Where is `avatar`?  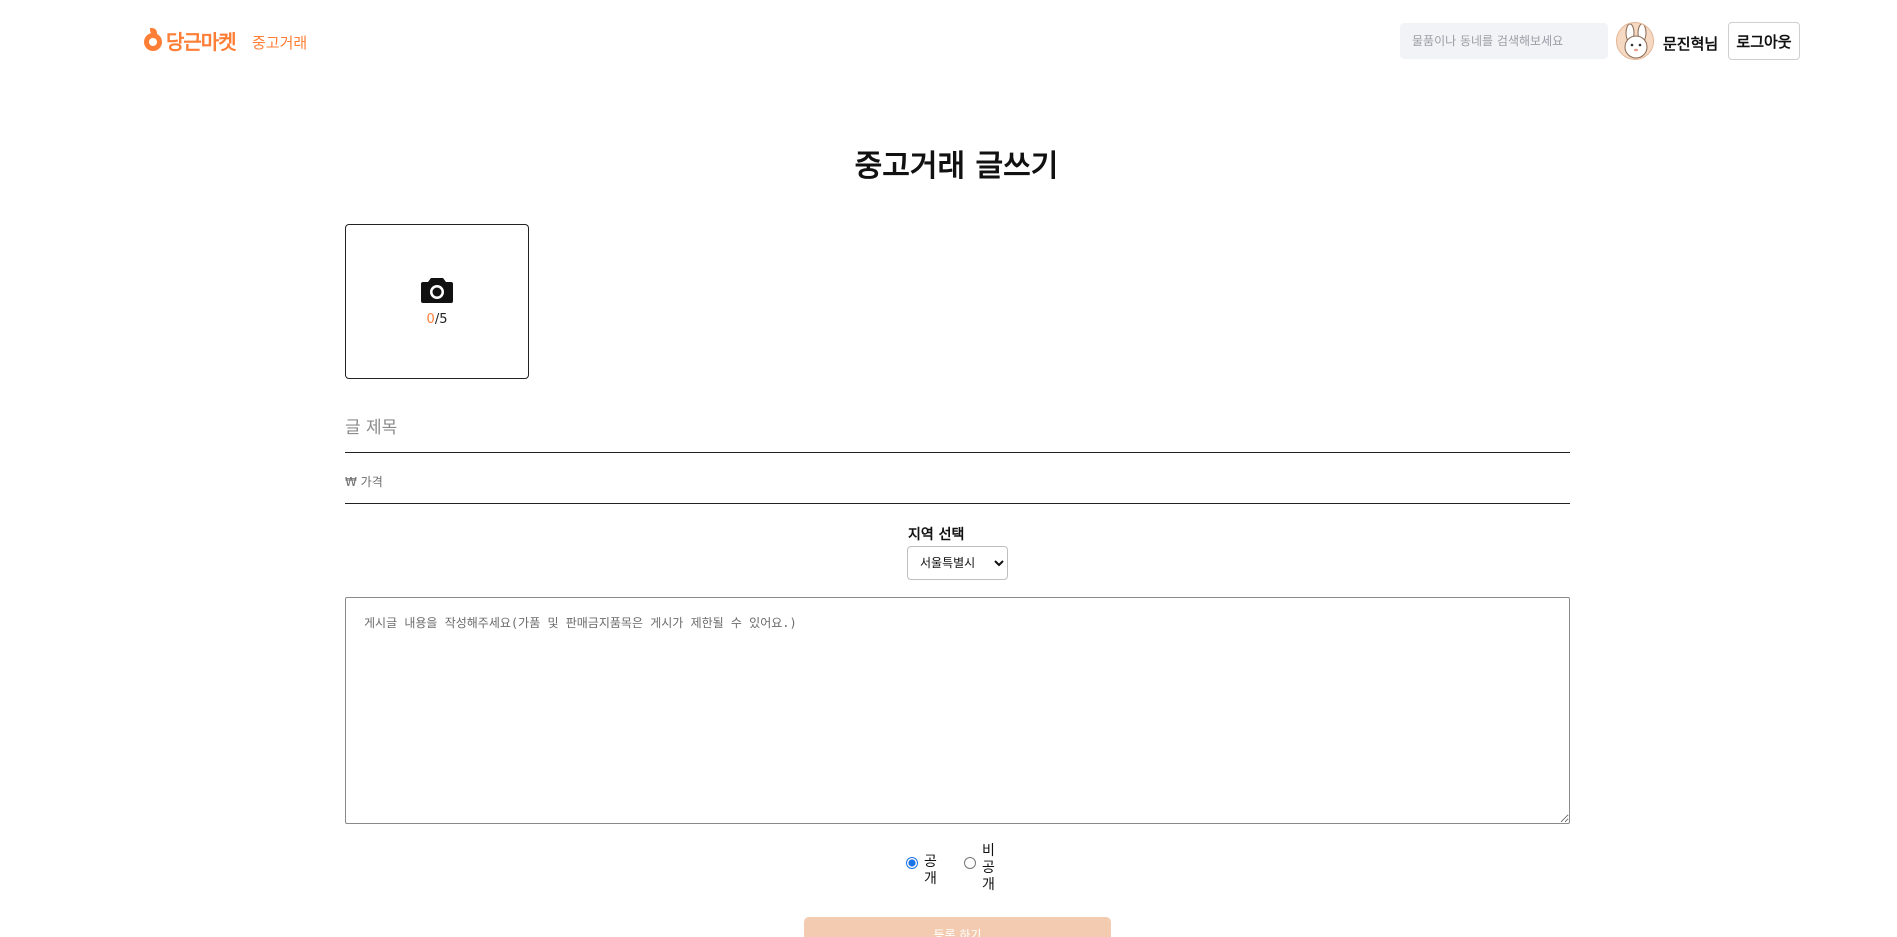
avatar is located at coordinates (1635, 41).